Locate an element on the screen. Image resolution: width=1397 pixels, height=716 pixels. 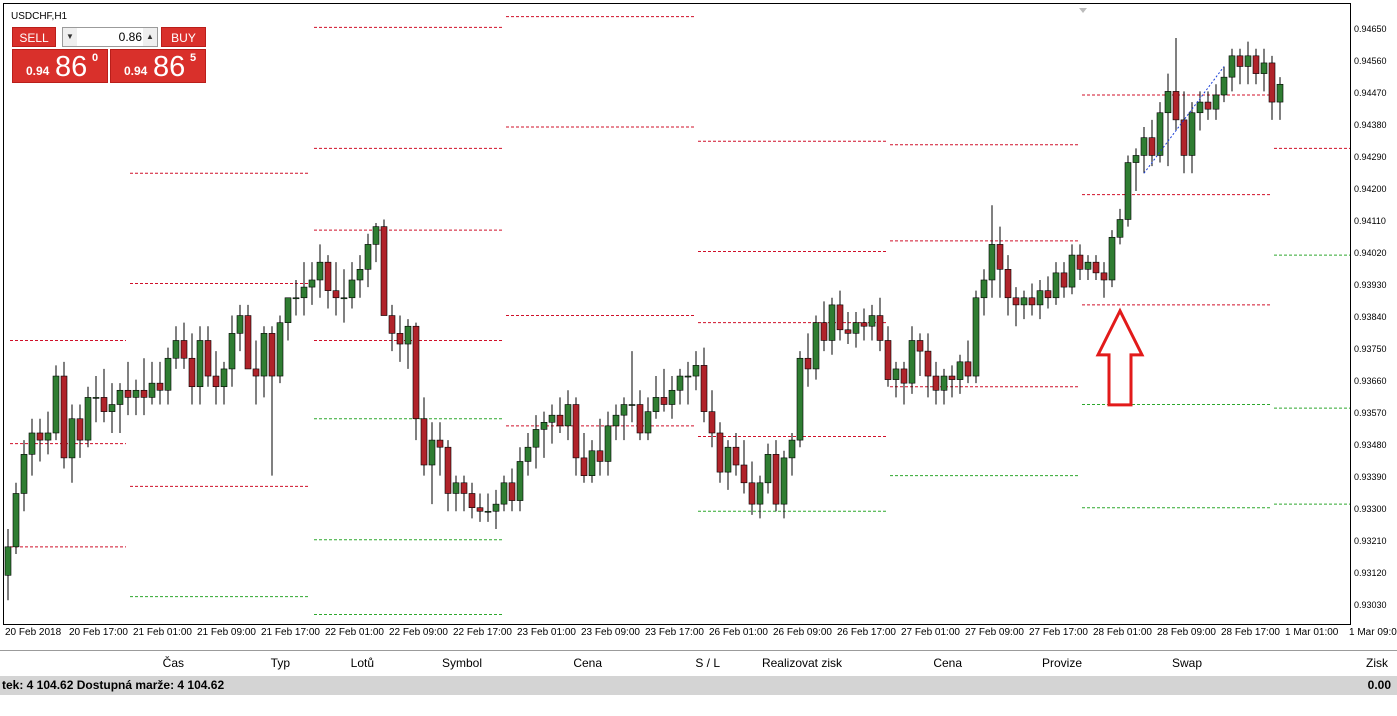
sell-price-pips: 86 is located at coordinates (71, 67).